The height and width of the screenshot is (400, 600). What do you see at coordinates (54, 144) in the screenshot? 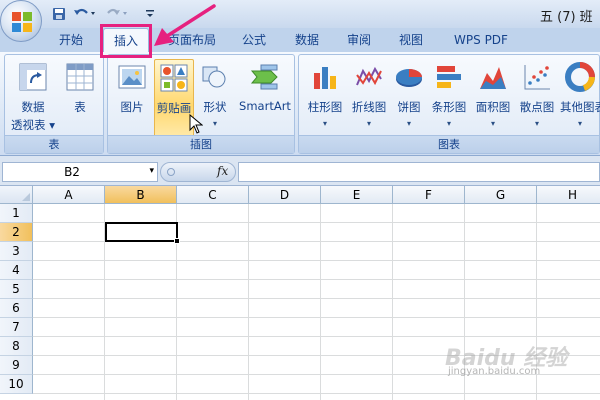
I see `group-label-tables: 表` at bounding box center [54, 144].